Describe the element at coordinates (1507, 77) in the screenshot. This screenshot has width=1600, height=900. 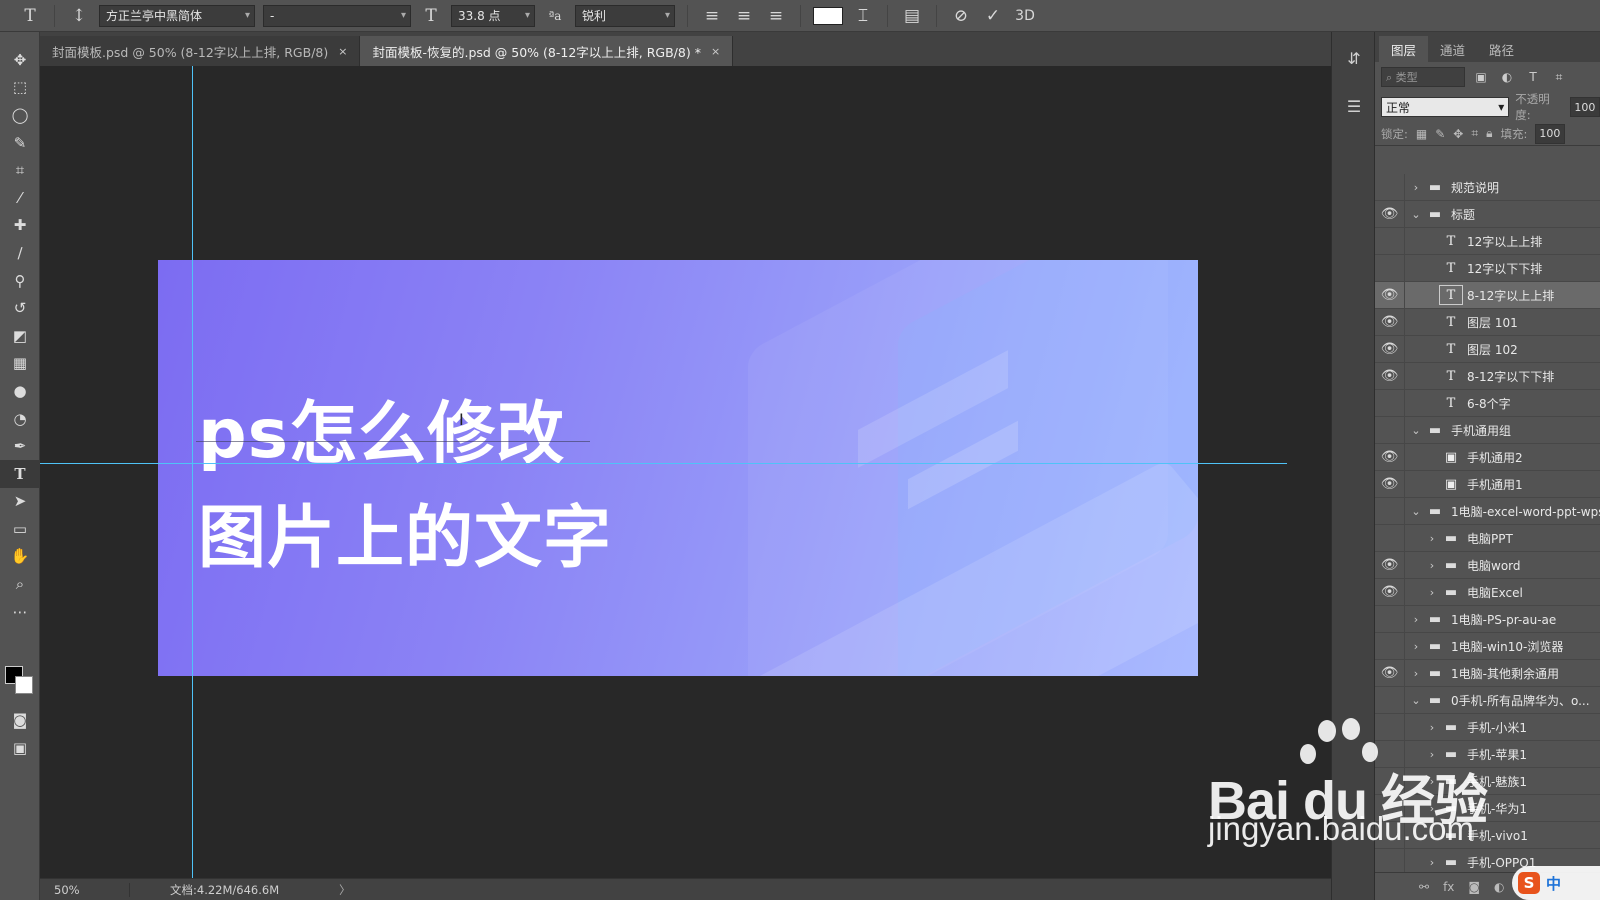
I see `adjustment-filter-icon: ◐` at that location.